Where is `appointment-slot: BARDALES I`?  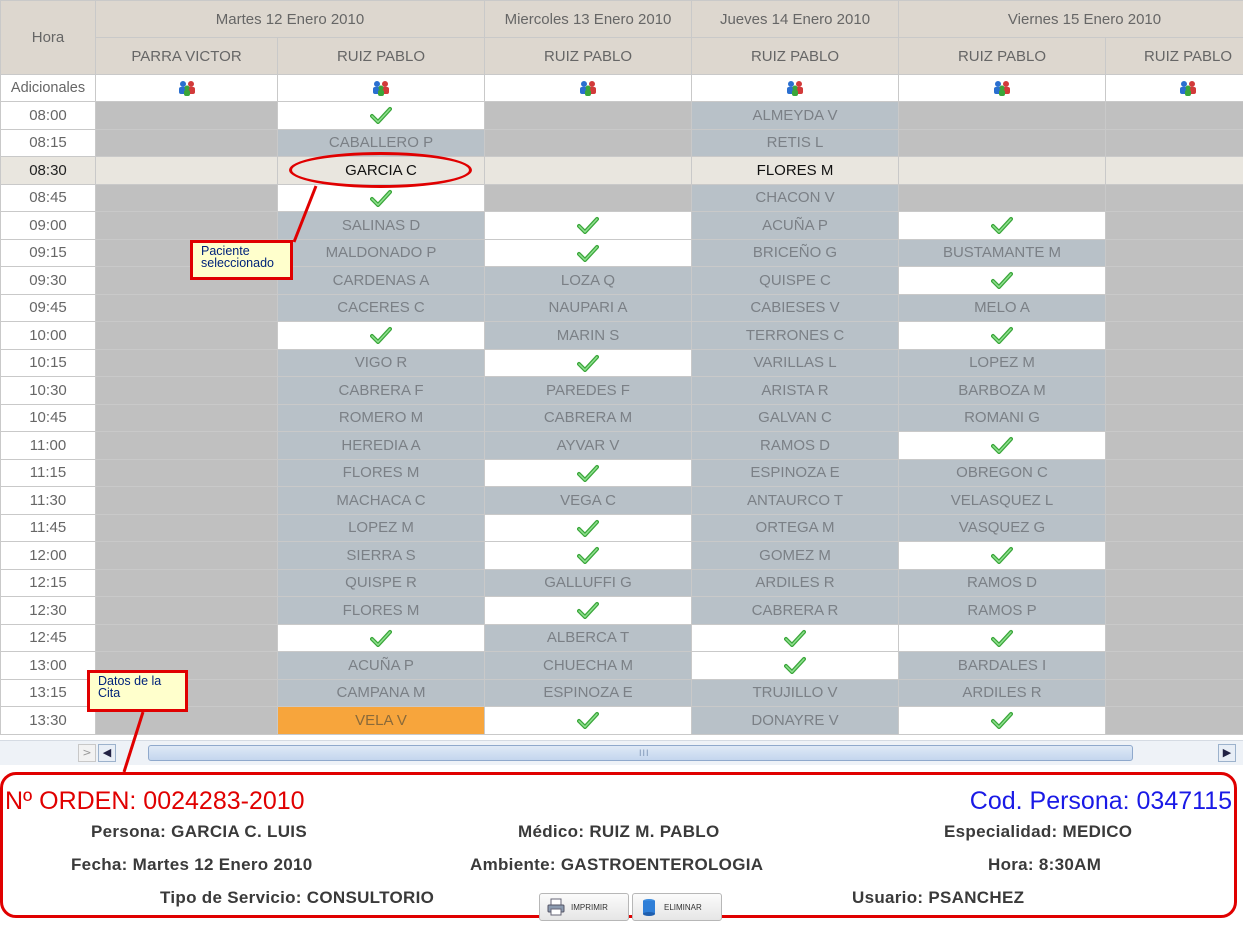
appointment-slot: BARDALES I is located at coordinates (1002, 665).